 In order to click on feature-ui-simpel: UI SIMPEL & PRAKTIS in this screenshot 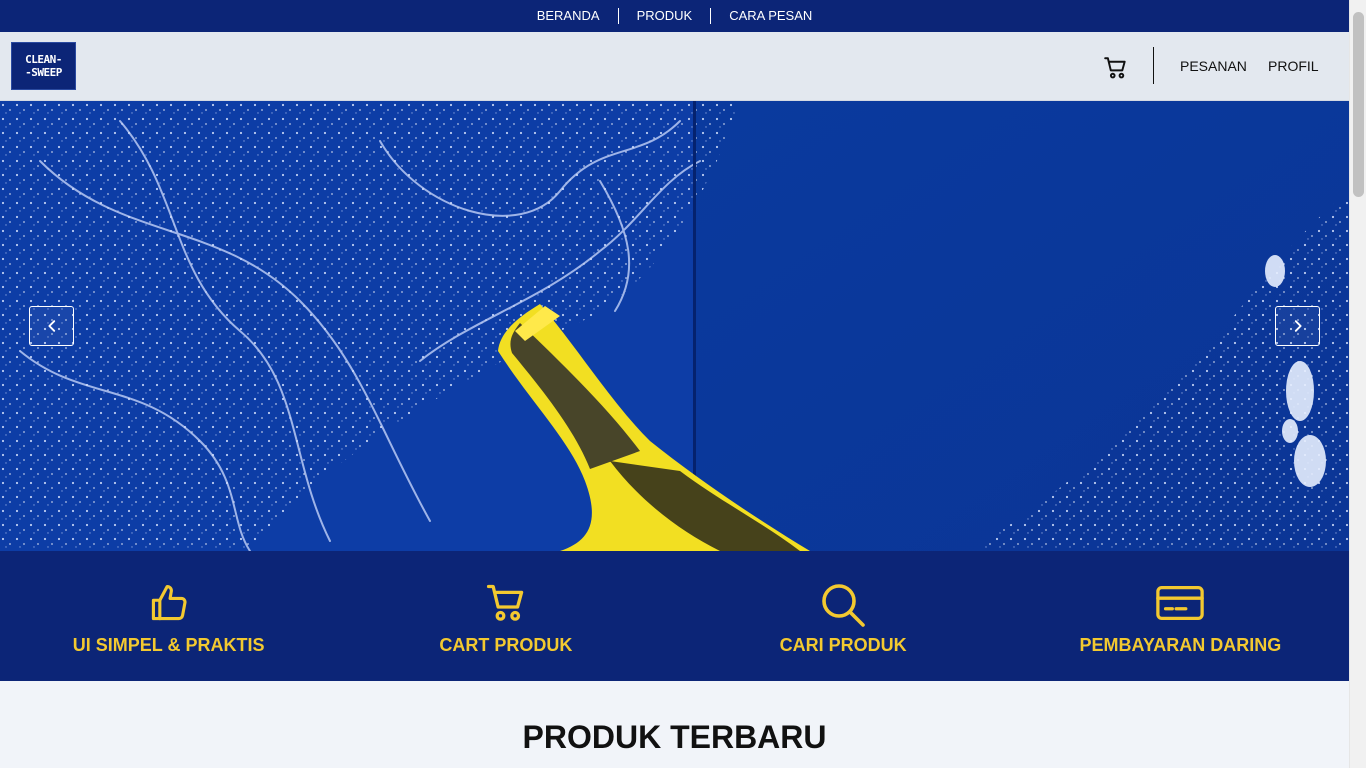, I will do `click(168, 616)`.